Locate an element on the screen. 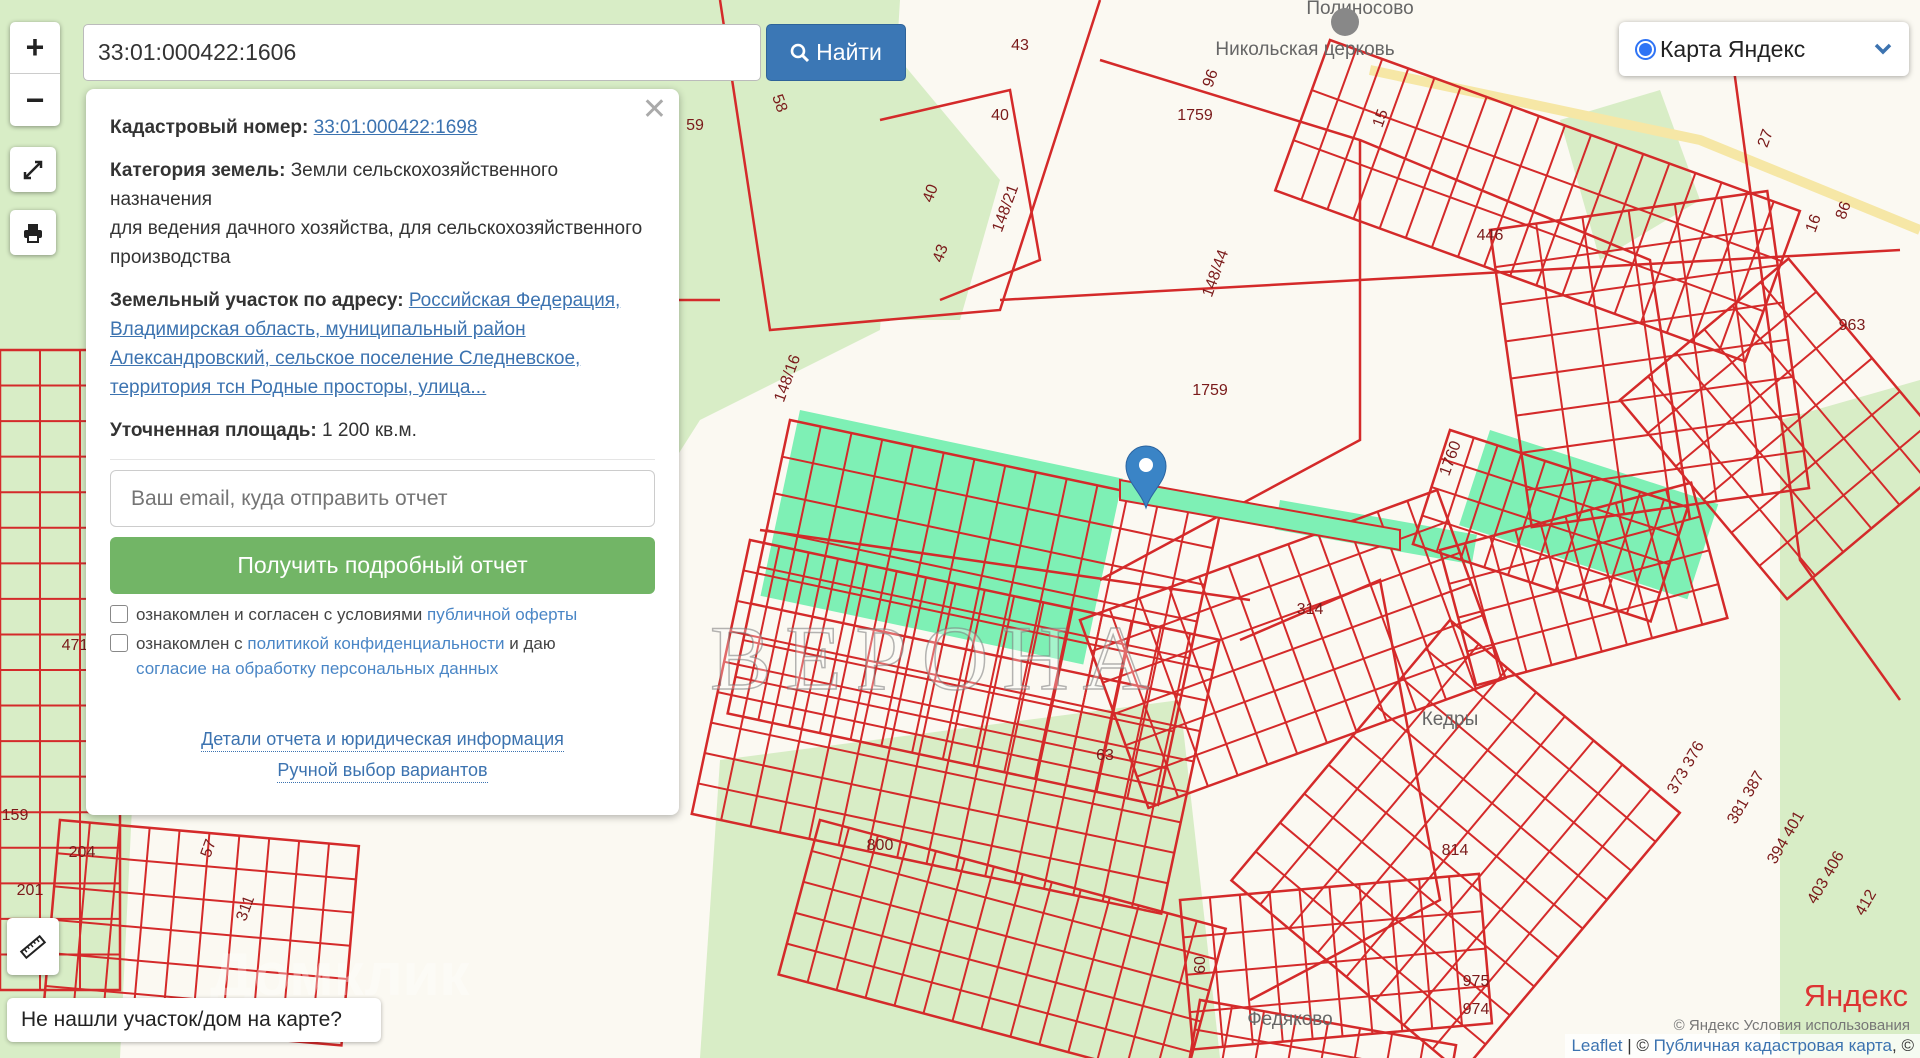 The image size is (1920, 1058). map-label: 311 is located at coordinates (245, 908).